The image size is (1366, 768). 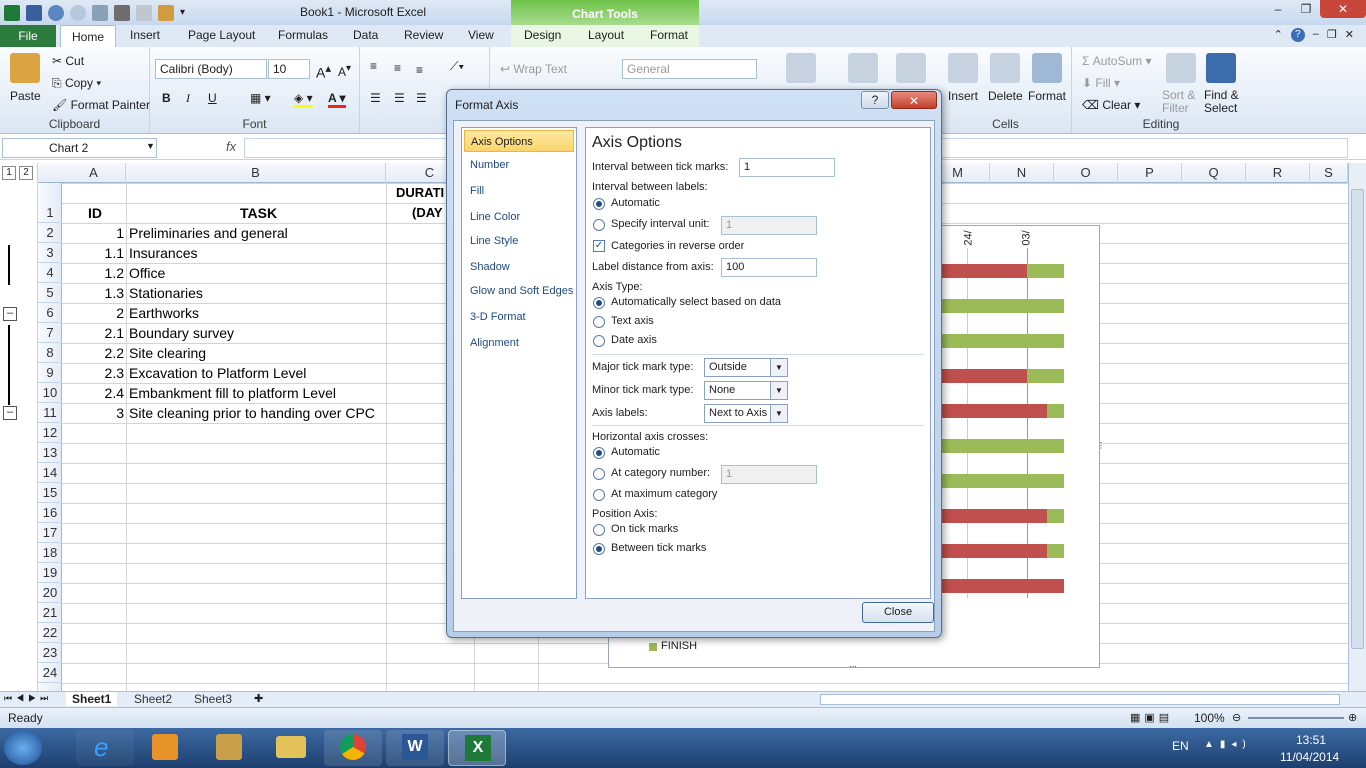 I want to click on row-header: 1, so click(x=50, y=203).